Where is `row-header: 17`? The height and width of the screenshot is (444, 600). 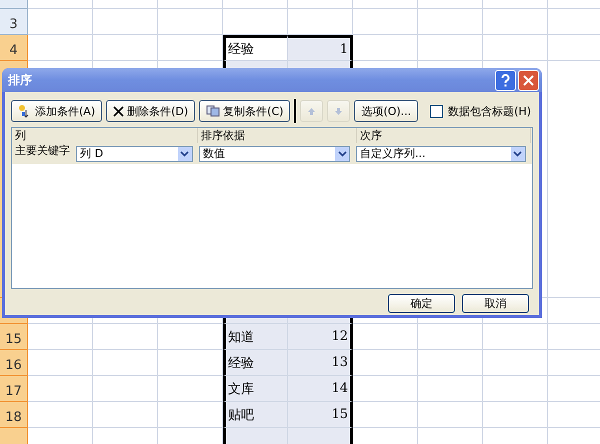
row-header: 17 is located at coordinates (14, 389).